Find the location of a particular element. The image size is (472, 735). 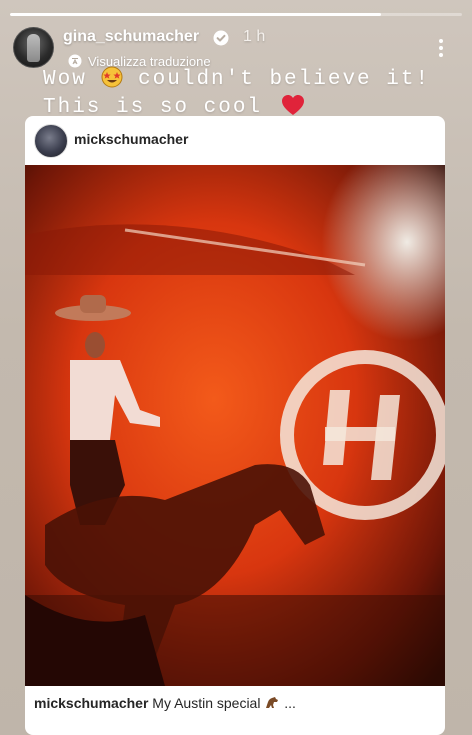

verified-badge-icon is located at coordinates (221, 38).